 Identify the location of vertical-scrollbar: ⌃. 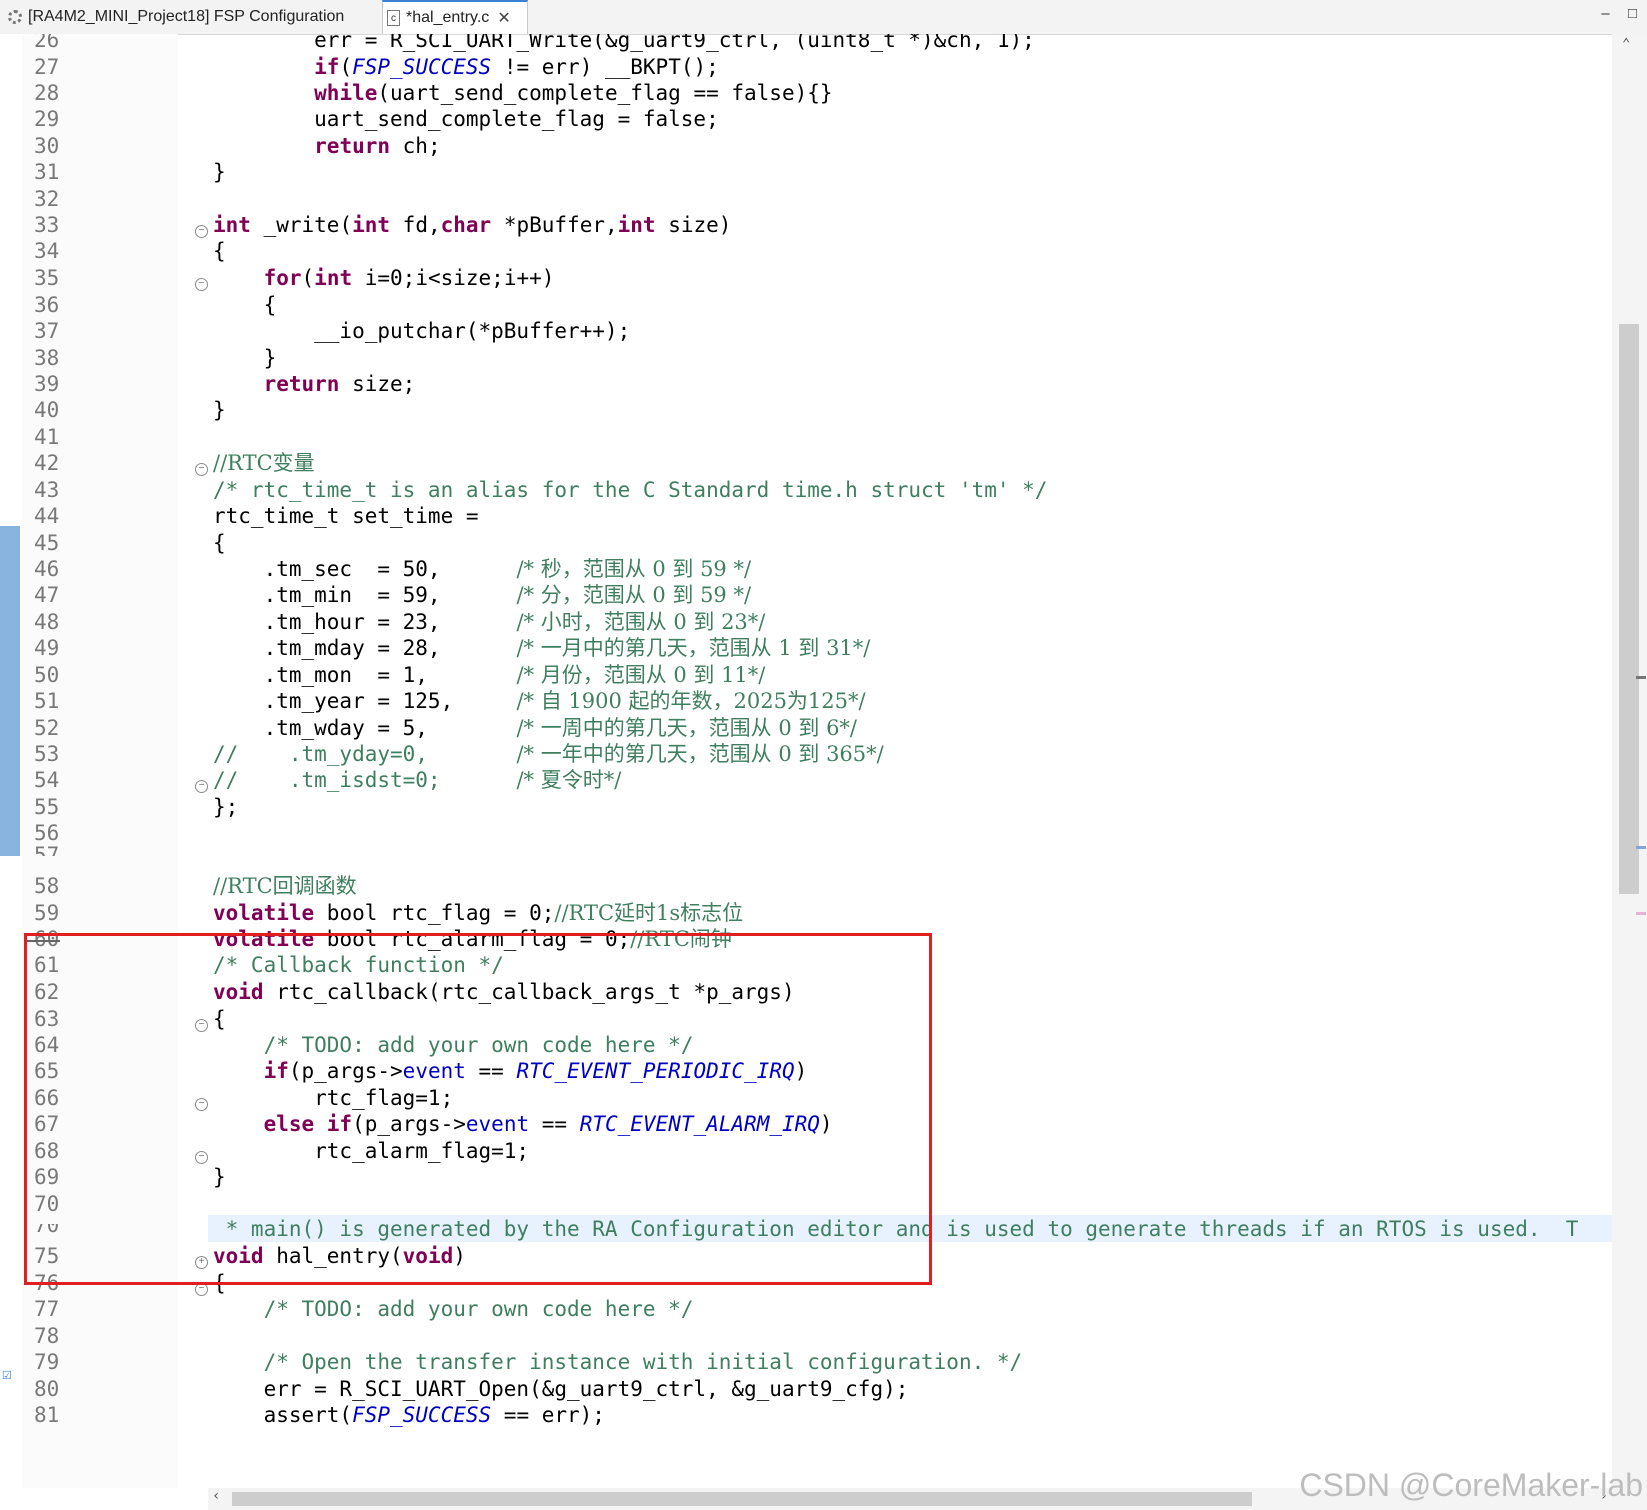
(1629, 772).